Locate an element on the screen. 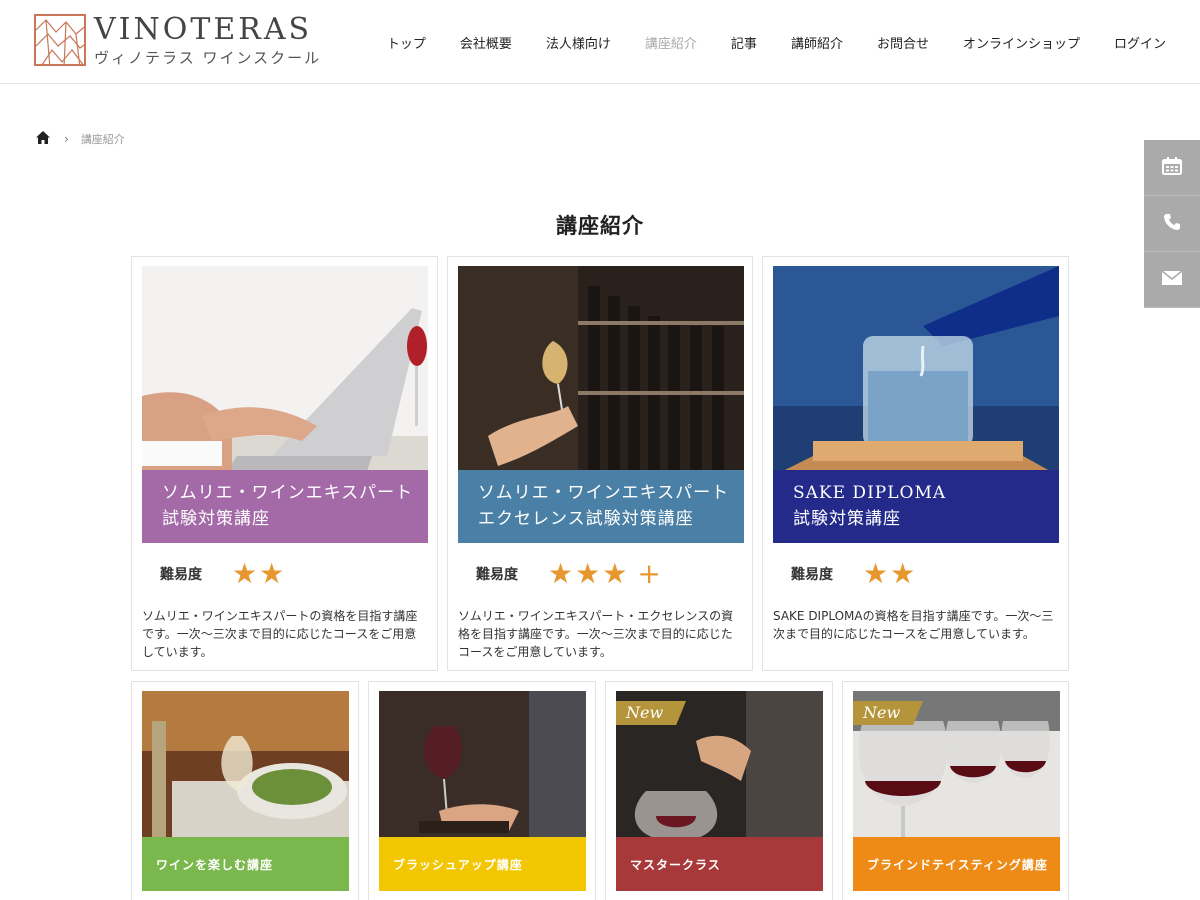 This screenshot has width=1200, height=900. course-card-enjoy-wine: ワインを楽しむ講座 is located at coordinates (245, 790).